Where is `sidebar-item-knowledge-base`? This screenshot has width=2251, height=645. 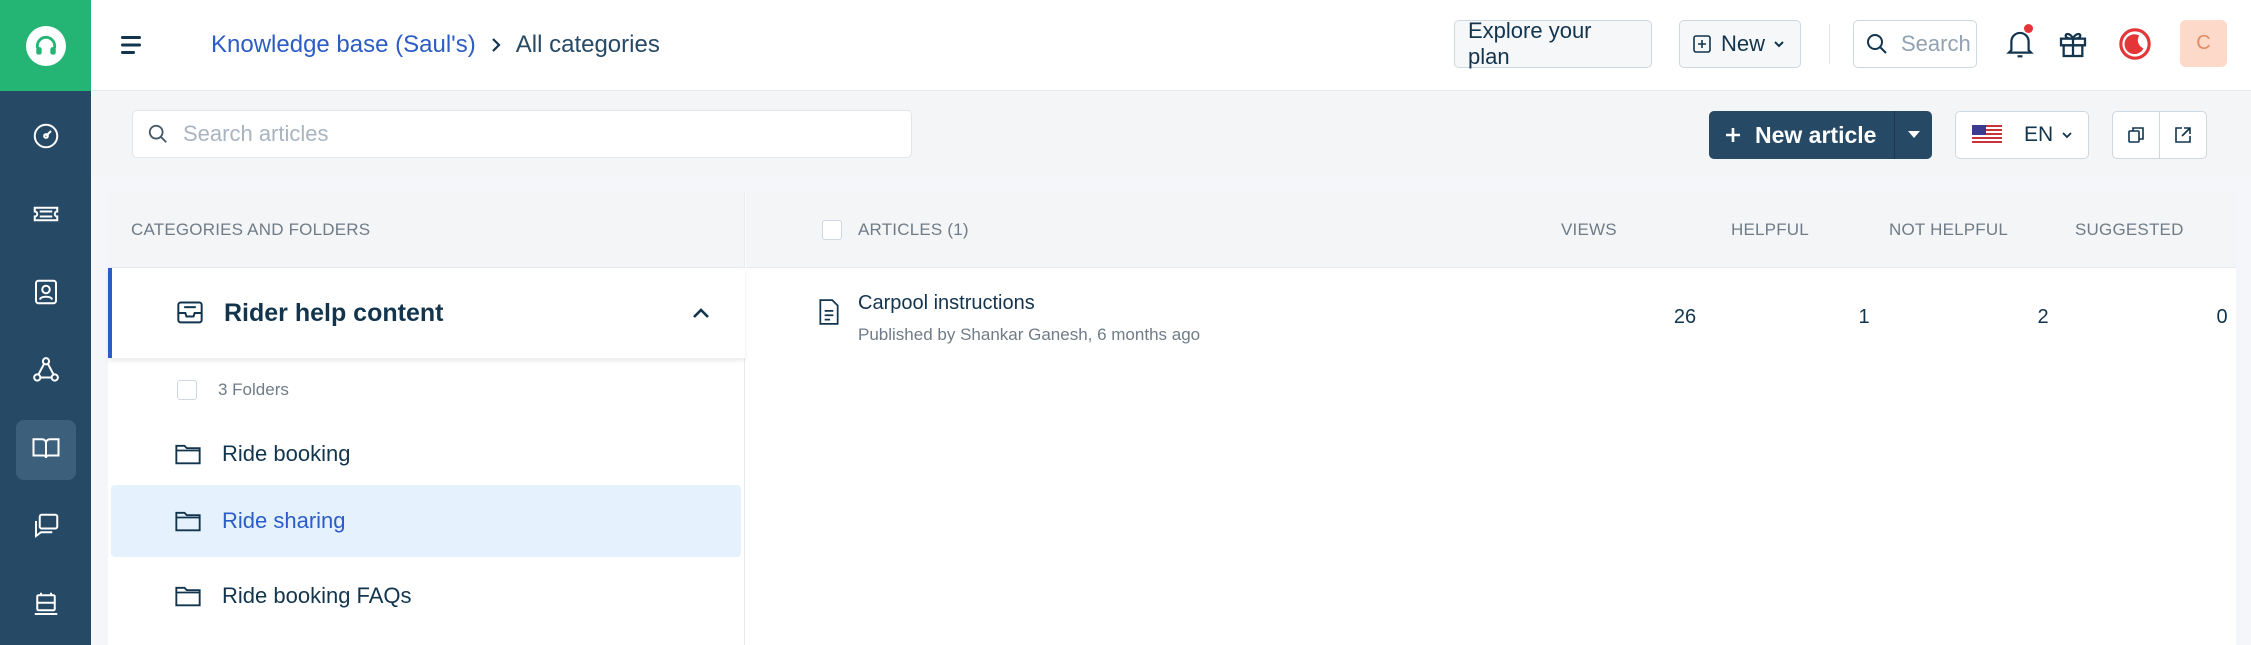
sidebar-item-knowledge-base is located at coordinates (45, 450).